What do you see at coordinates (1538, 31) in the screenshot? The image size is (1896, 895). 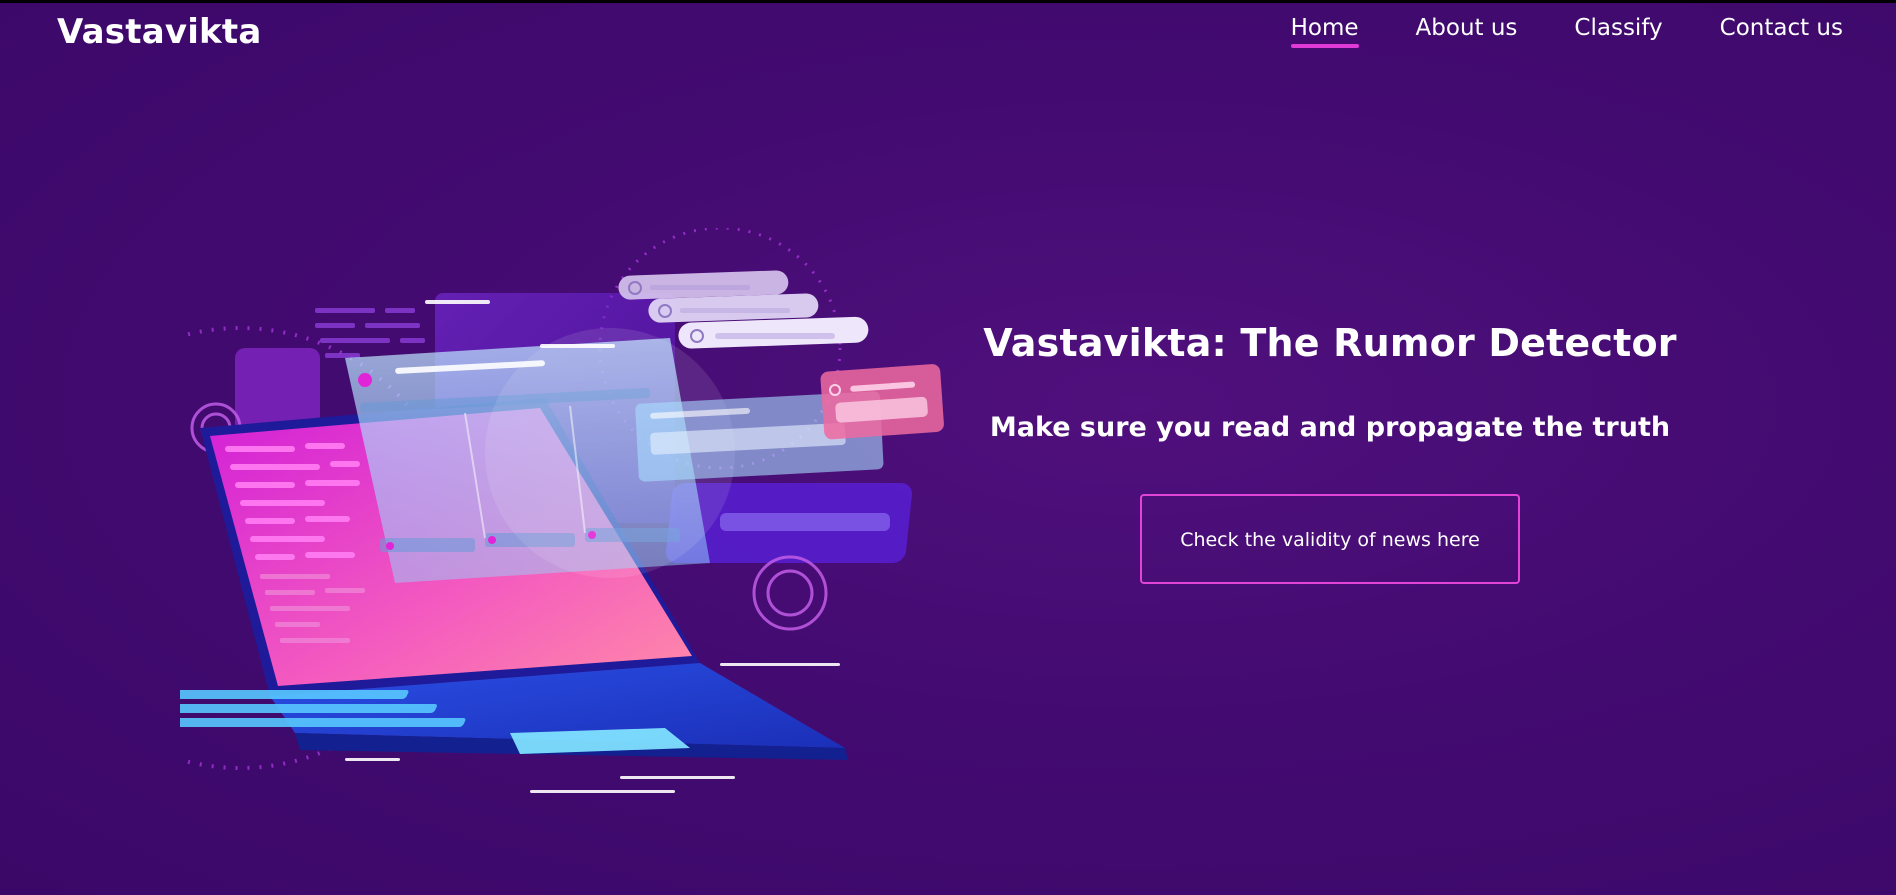 I see `main-nav: Home About us Classify Contact us` at bounding box center [1538, 31].